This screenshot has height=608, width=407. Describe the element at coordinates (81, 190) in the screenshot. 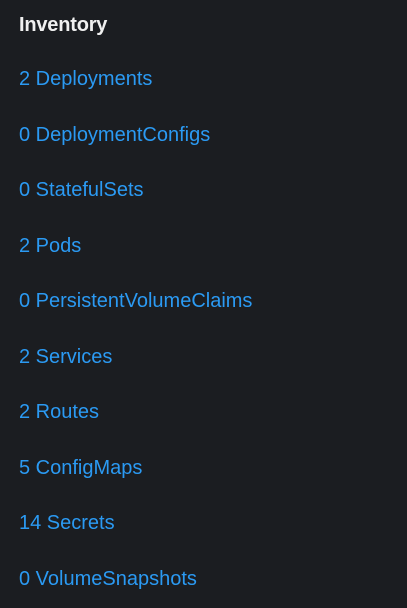

I see `statefulsets-link: 0 StatefulSets` at that location.